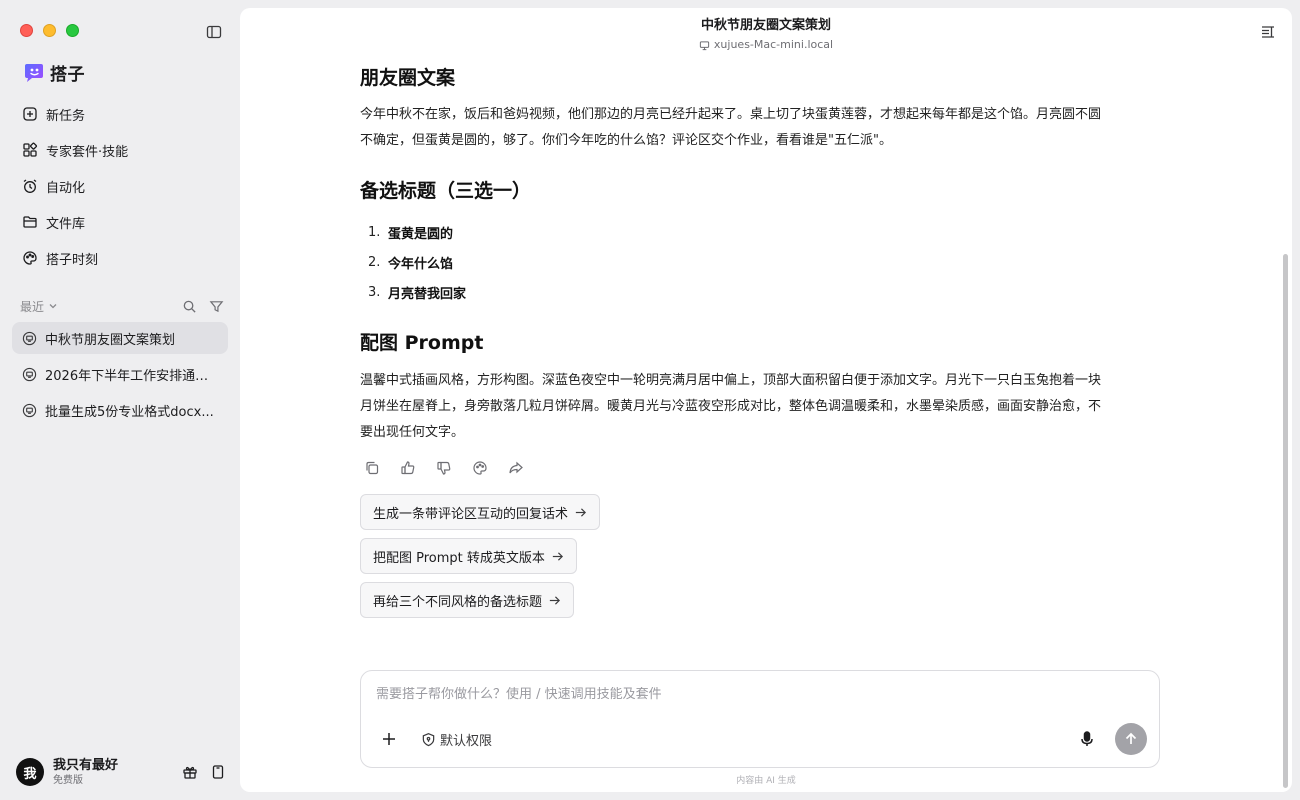 This screenshot has height=800, width=1300. I want to click on nav-automation: 自动化, so click(120, 186).